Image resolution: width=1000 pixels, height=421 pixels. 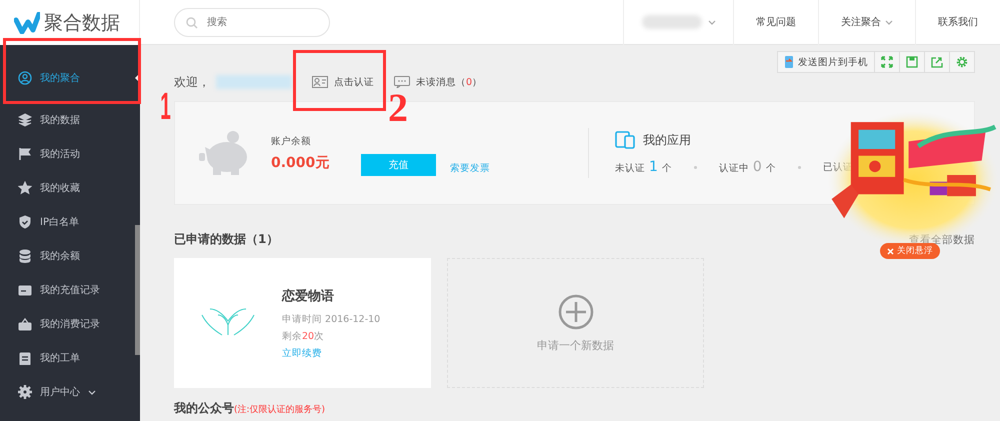 What do you see at coordinates (25, 290) in the screenshot?
I see `card-icon` at bounding box center [25, 290].